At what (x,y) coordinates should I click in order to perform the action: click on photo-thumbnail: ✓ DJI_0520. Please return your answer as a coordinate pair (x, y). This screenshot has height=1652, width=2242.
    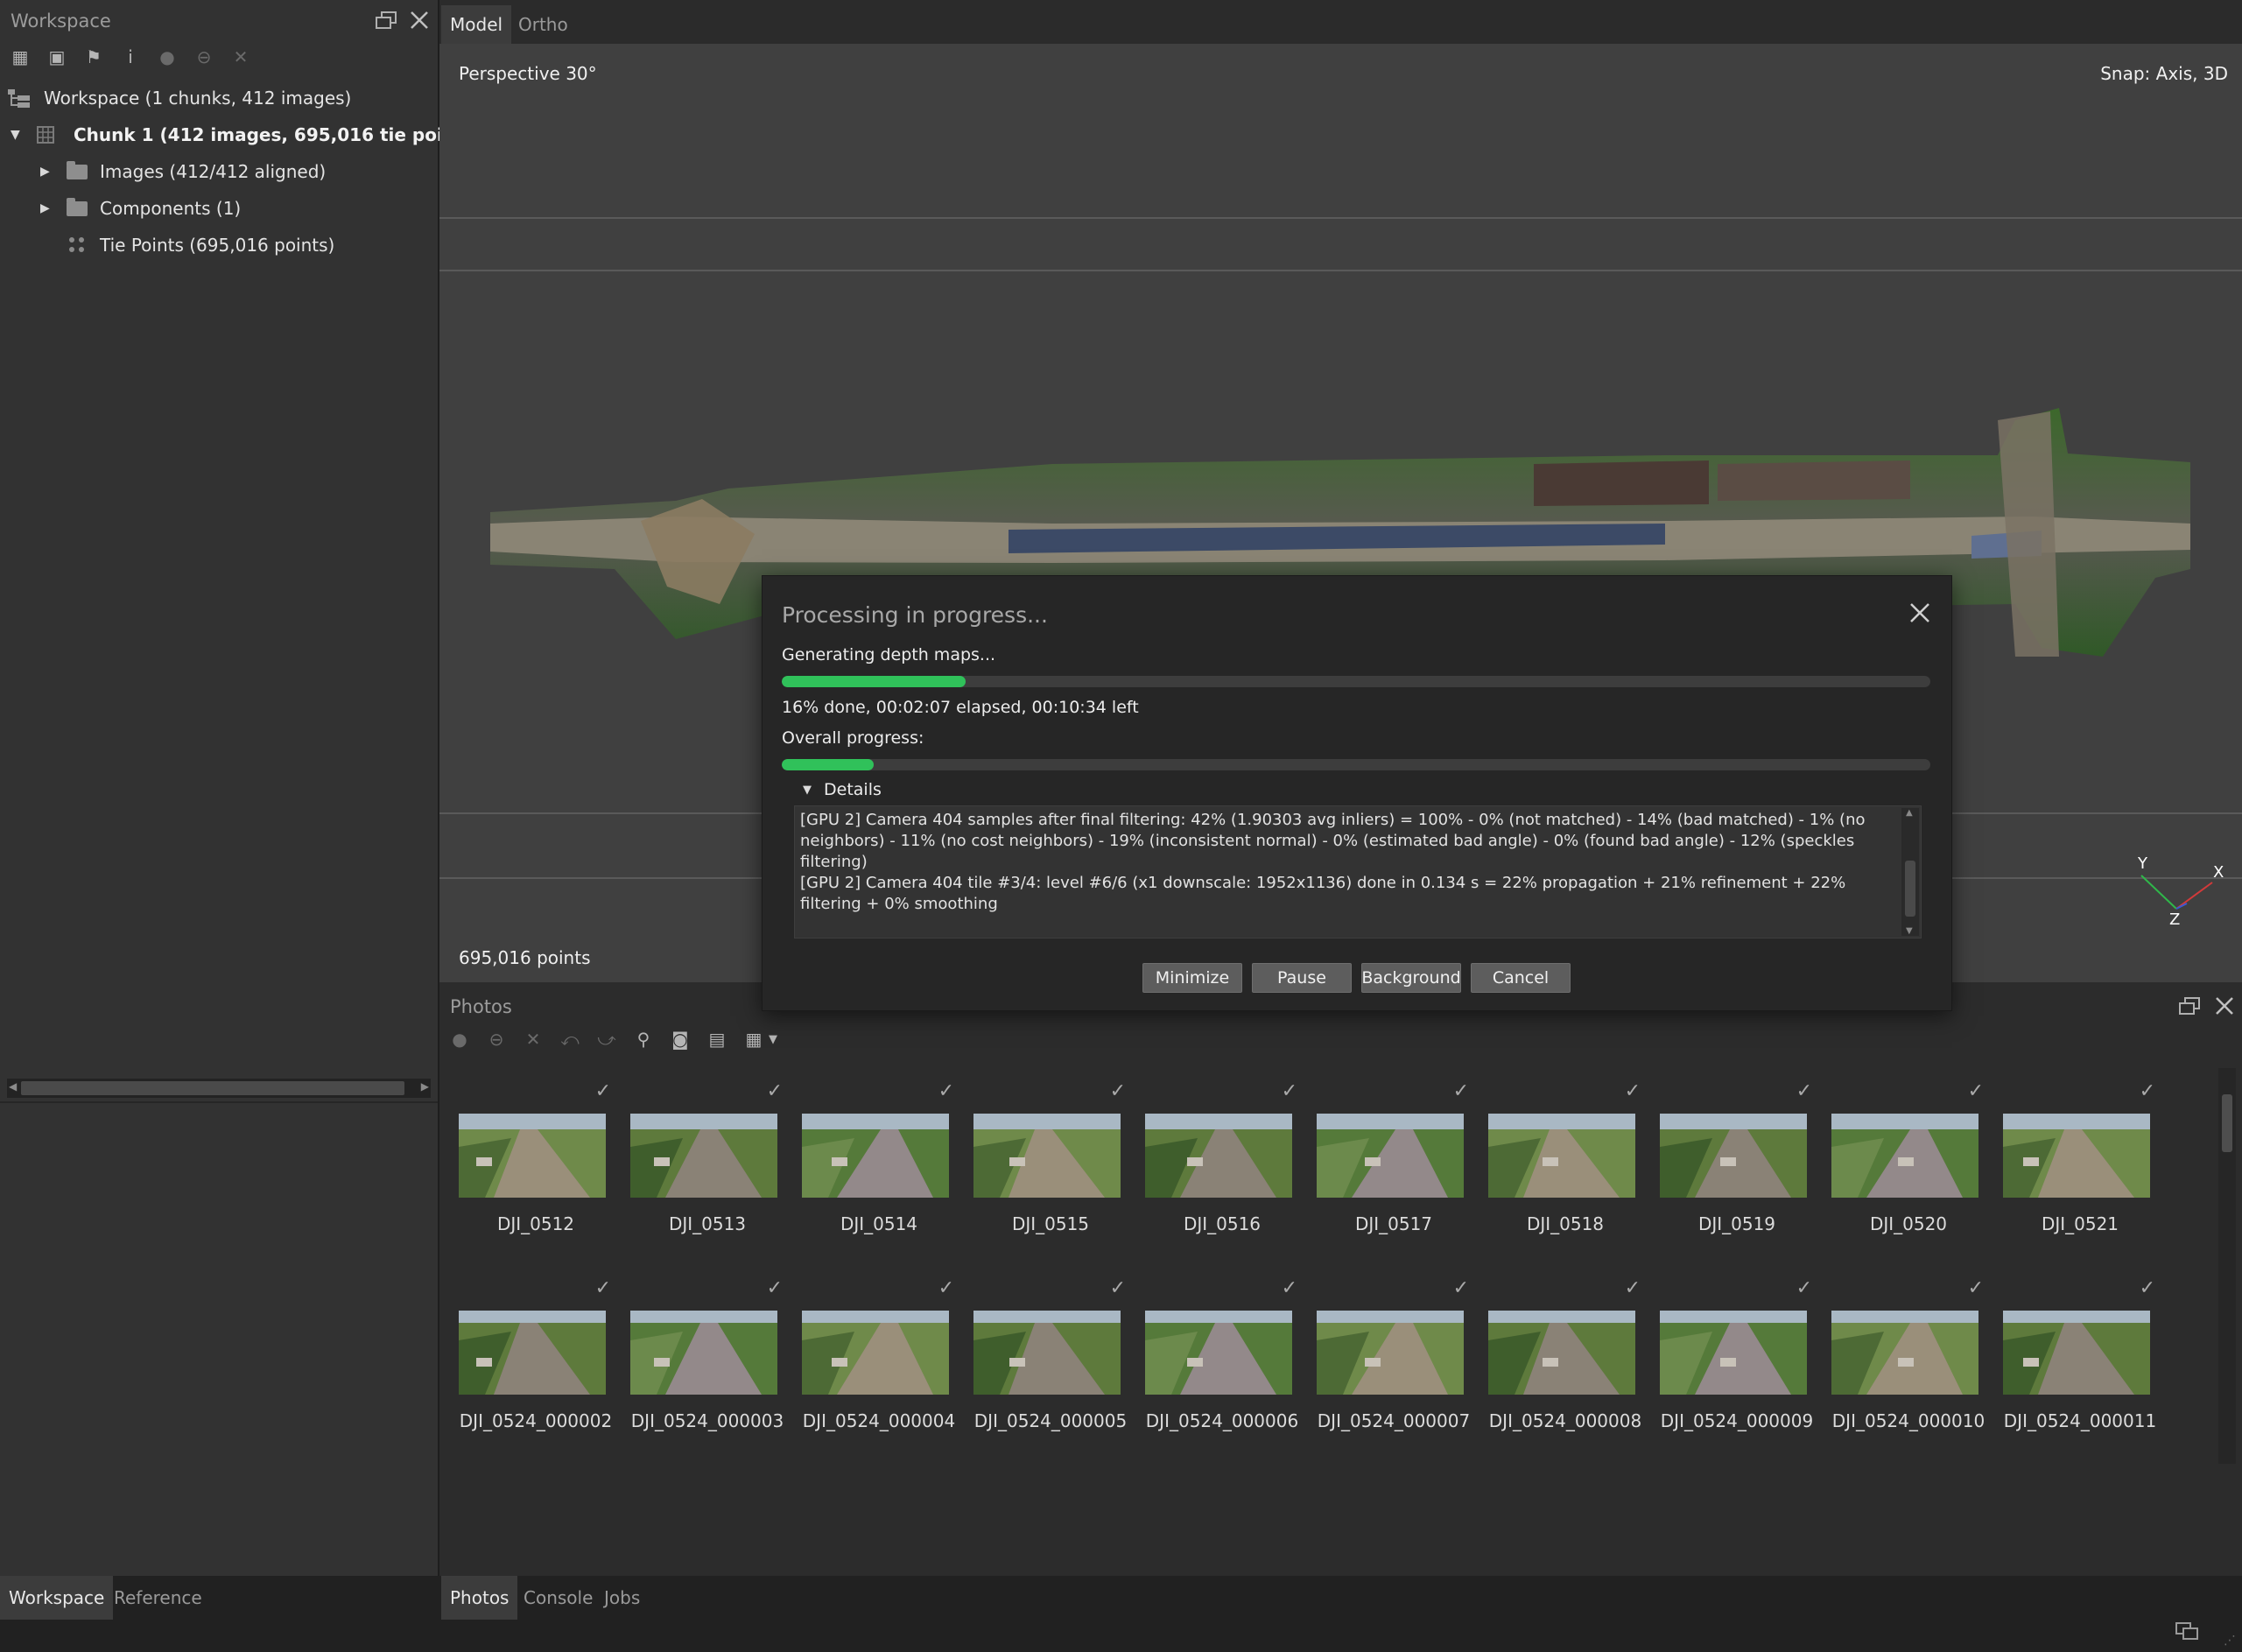
    Looking at the image, I should click on (1908, 1176).